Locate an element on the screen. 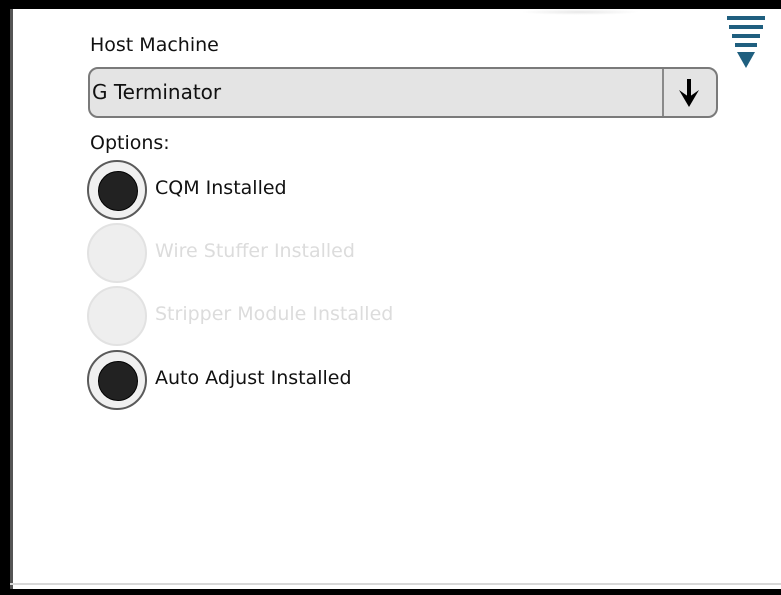  option-cqm-installed: CQM Installed is located at coordinates (297, 191).